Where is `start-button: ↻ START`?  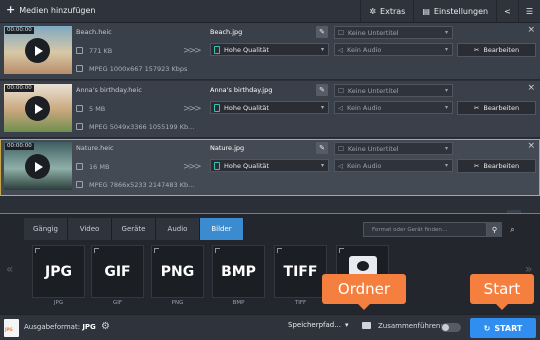
start-button: ↻ START is located at coordinates (503, 328).